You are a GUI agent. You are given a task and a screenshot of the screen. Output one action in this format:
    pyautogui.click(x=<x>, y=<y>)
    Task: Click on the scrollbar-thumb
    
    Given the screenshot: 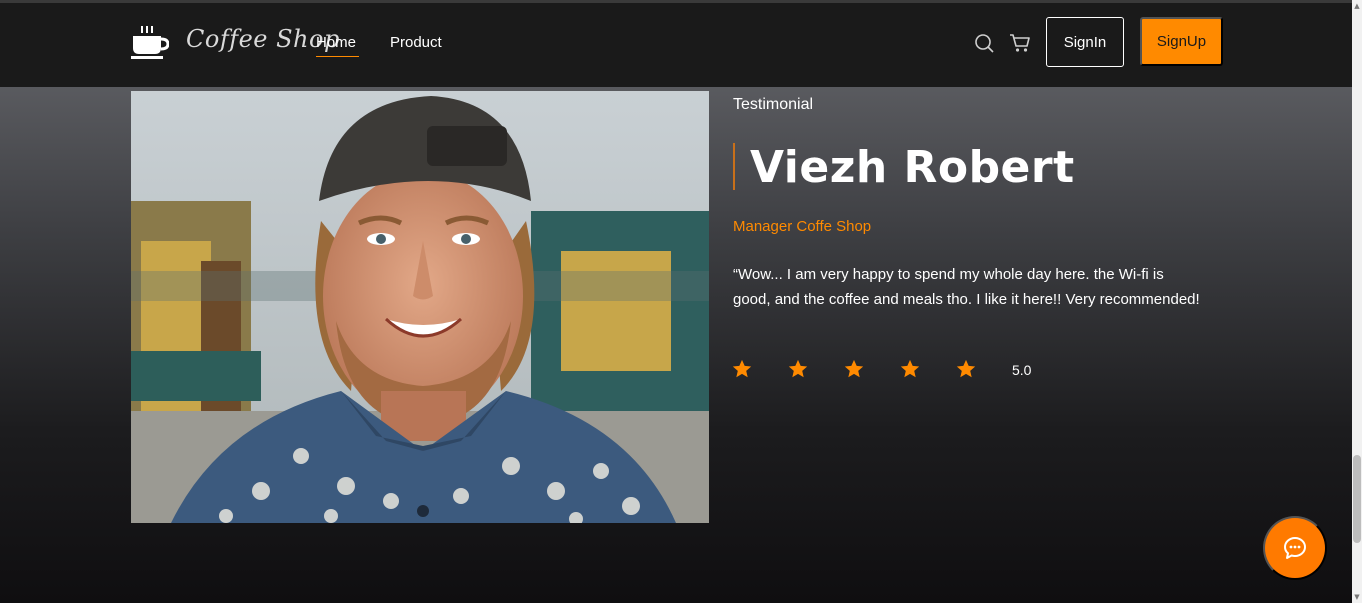 What is the action you would take?
    pyautogui.click(x=1357, y=499)
    